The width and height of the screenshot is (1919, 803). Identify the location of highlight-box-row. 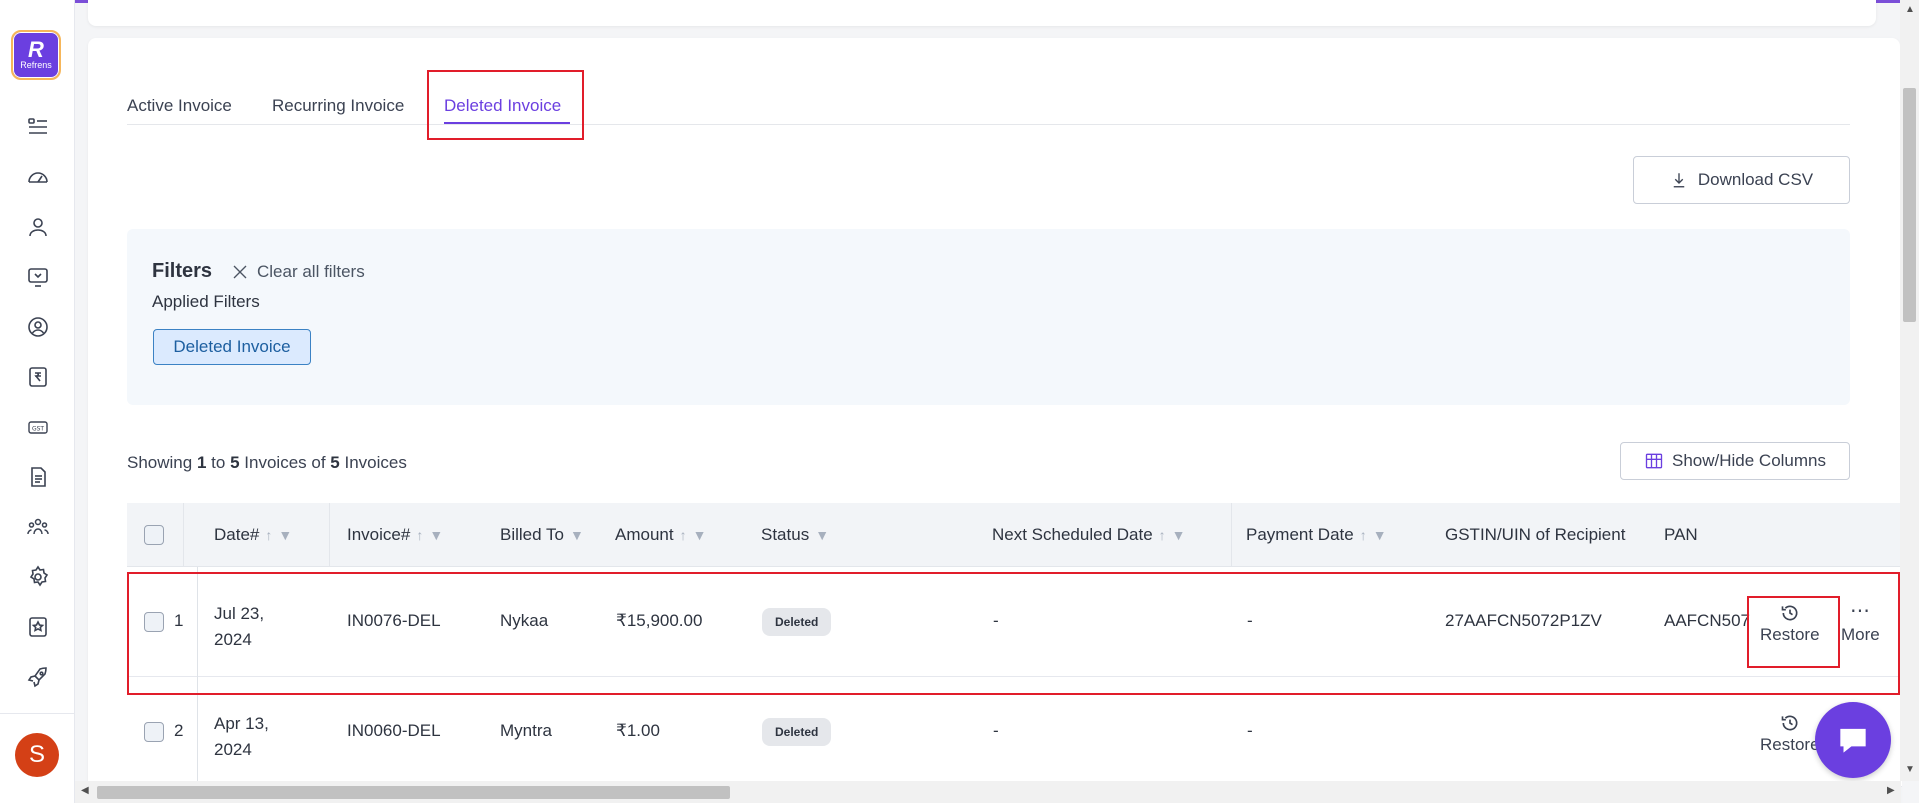
(1013, 633).